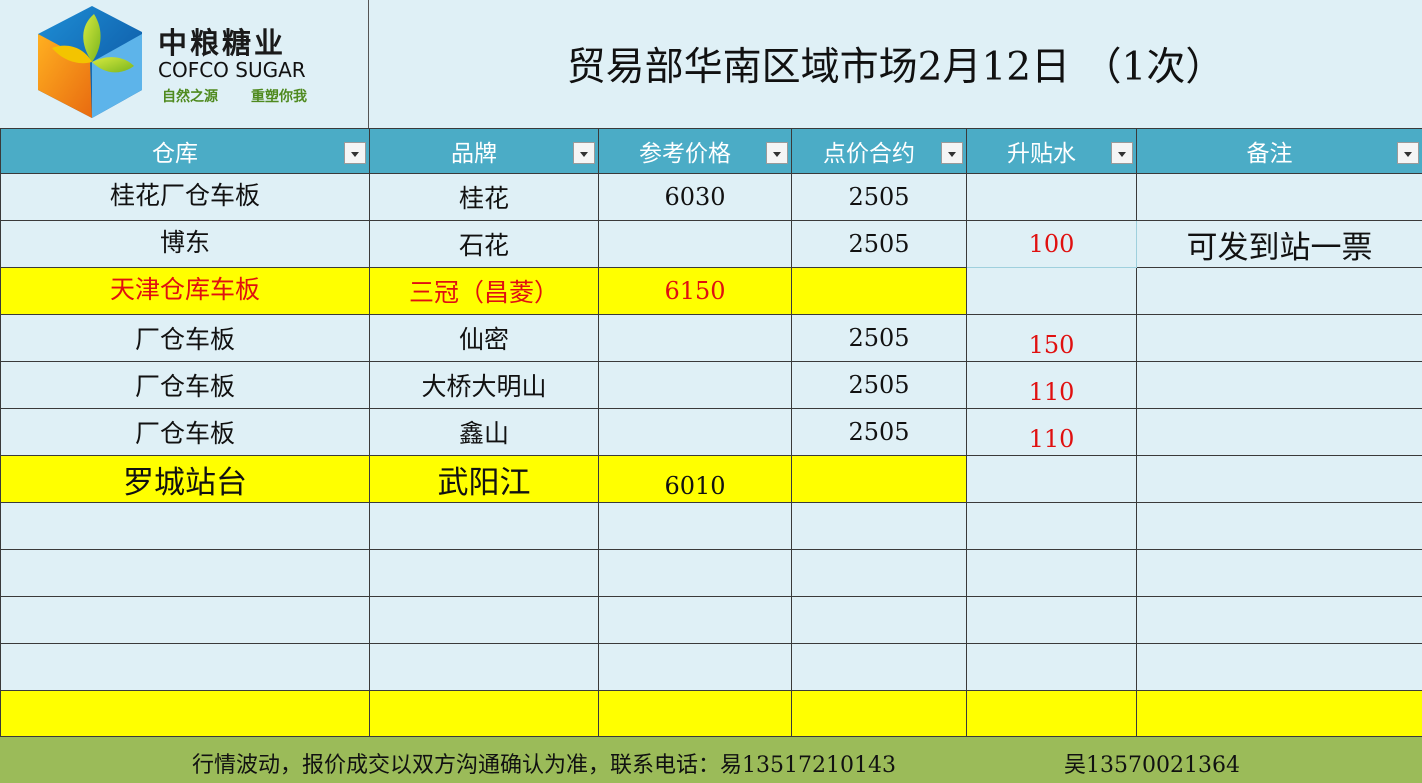 This screenshot has width=1422, height=783. I want to click on cell-brand: 三冠（昌菱）, so click(484, 291).